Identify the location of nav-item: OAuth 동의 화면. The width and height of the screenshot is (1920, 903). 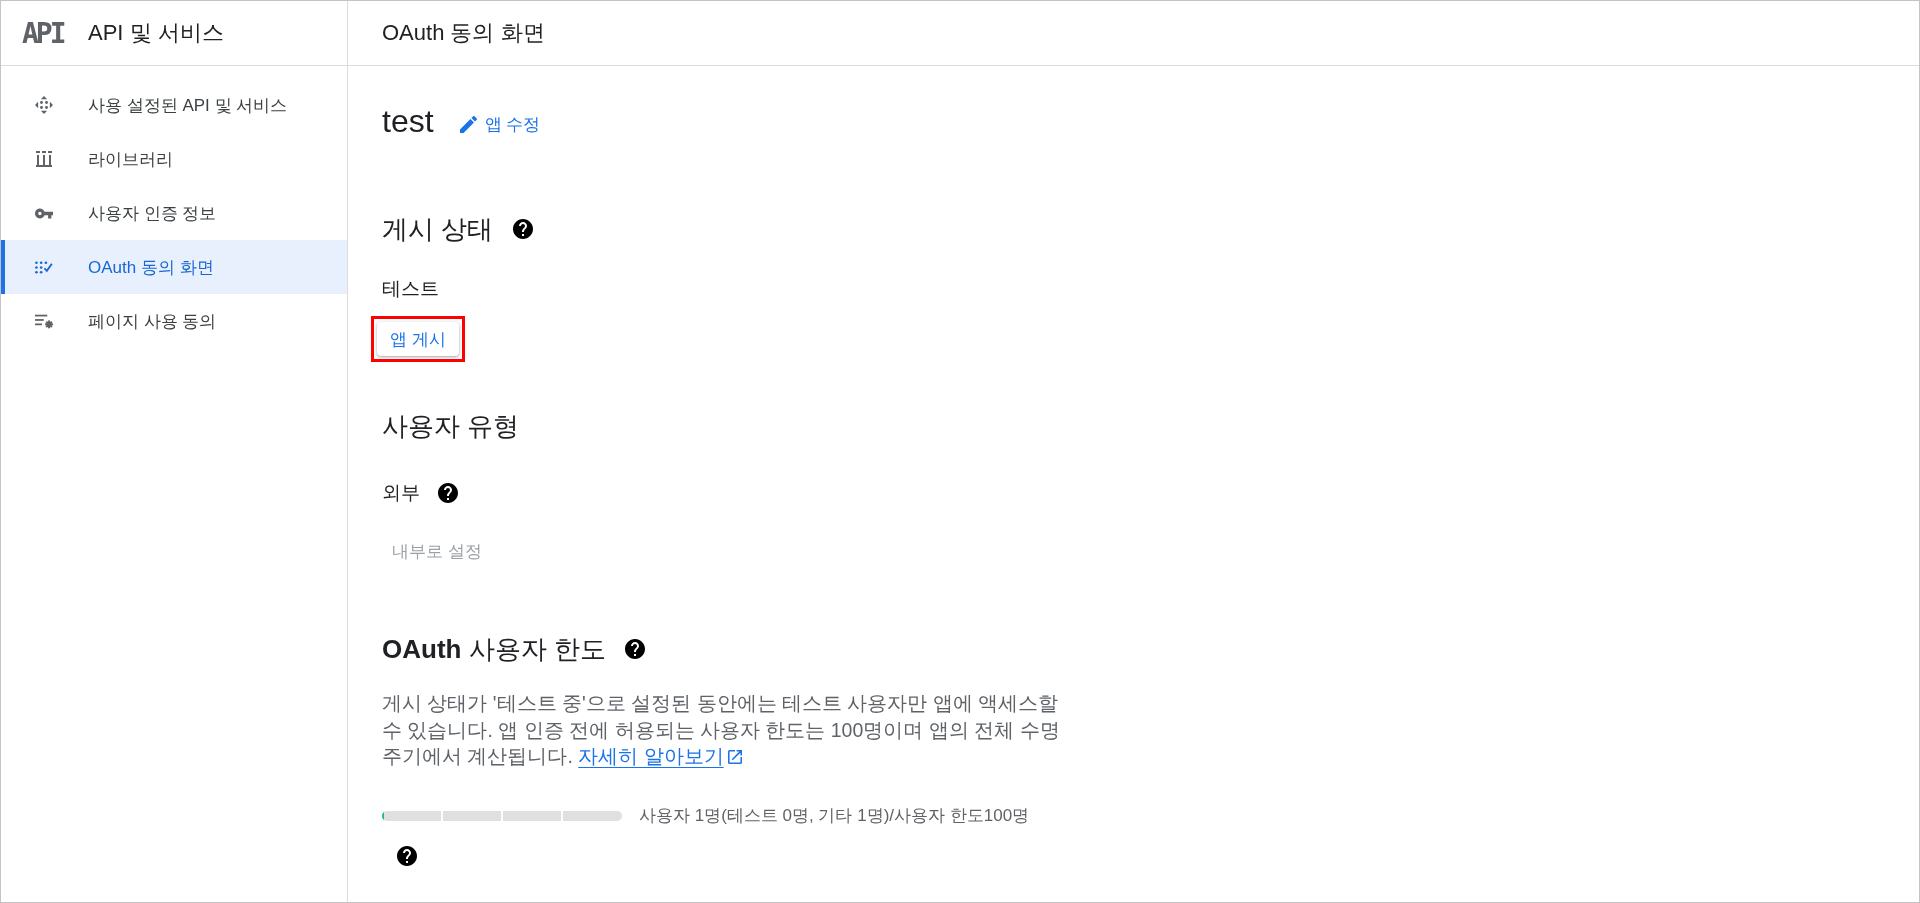
(174, 267).